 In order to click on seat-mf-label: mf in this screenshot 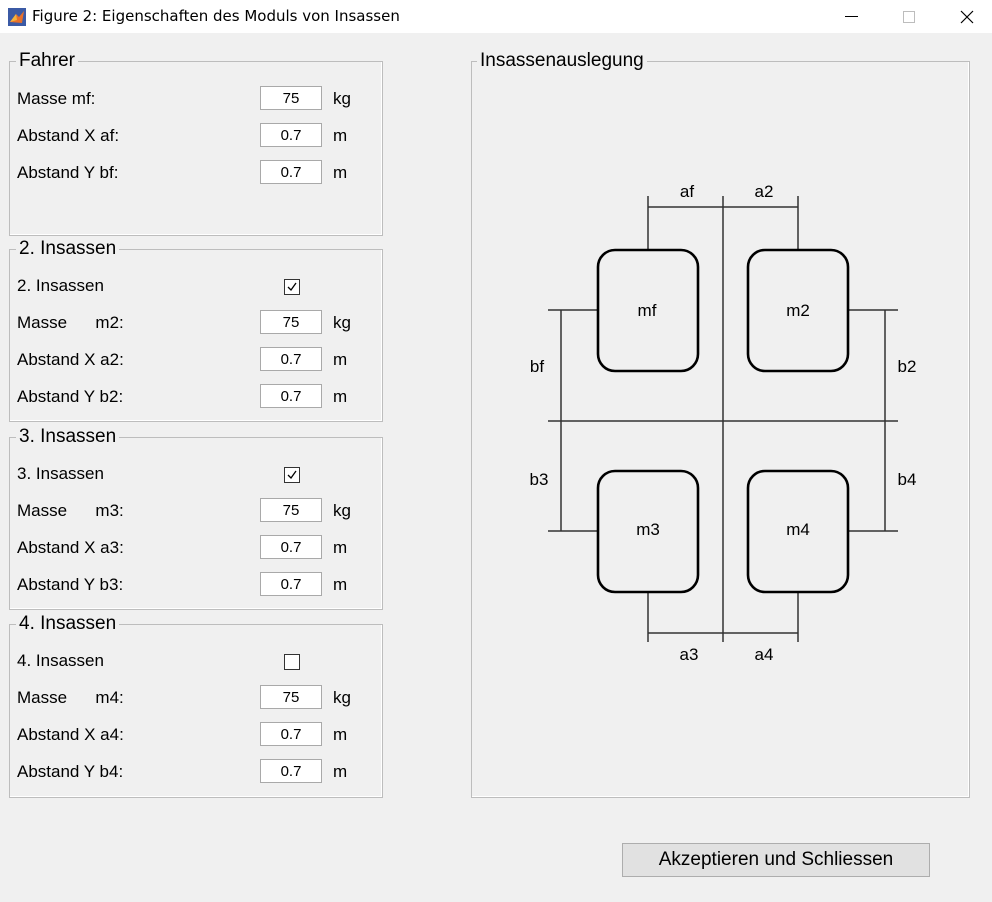, I will do `click(647, 310)`.